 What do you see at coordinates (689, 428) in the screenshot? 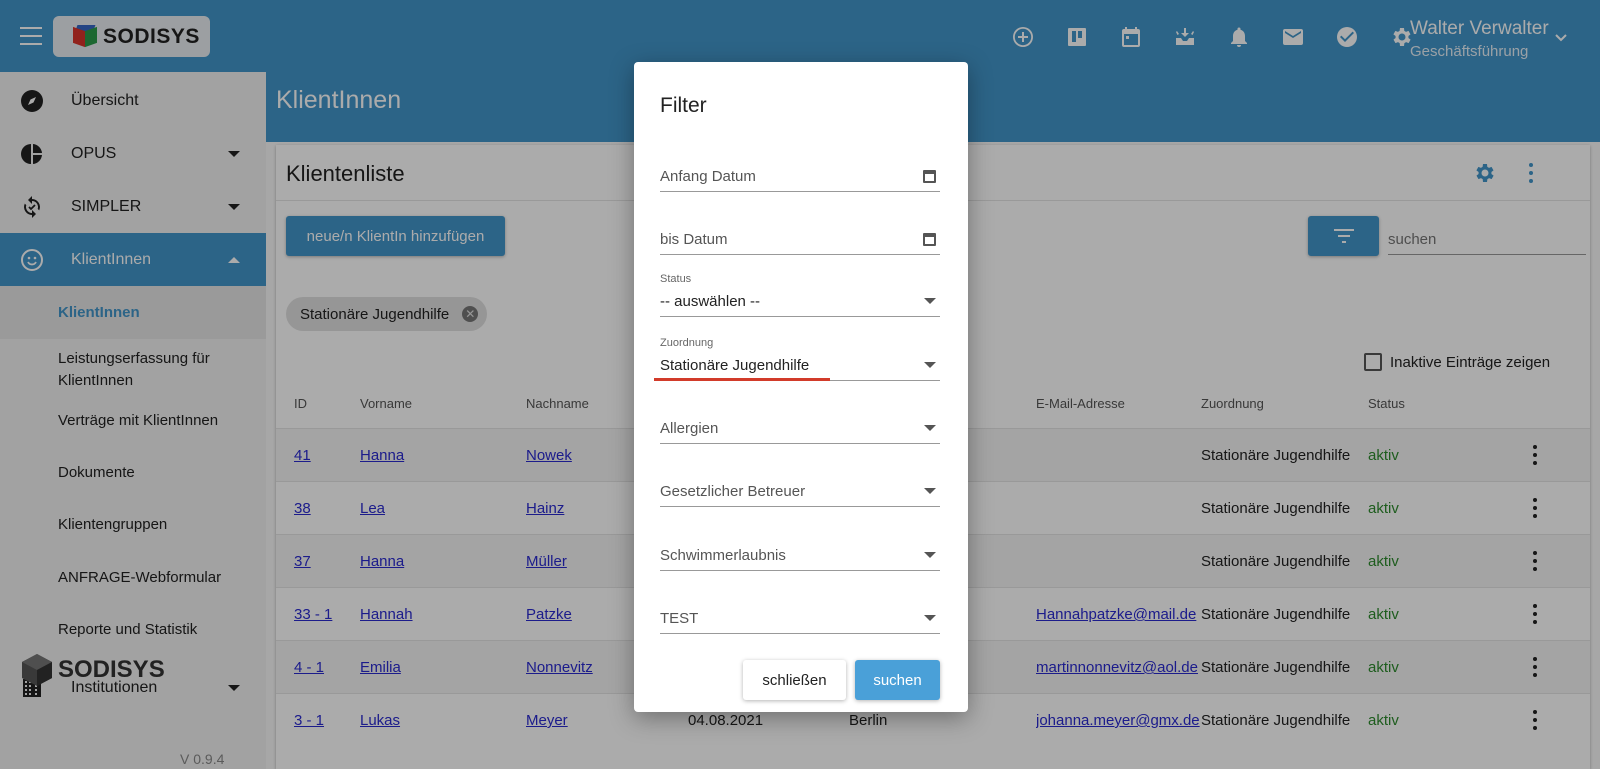
I see `allergien-placeholder: Allergien` at bounding box center [689, 428].